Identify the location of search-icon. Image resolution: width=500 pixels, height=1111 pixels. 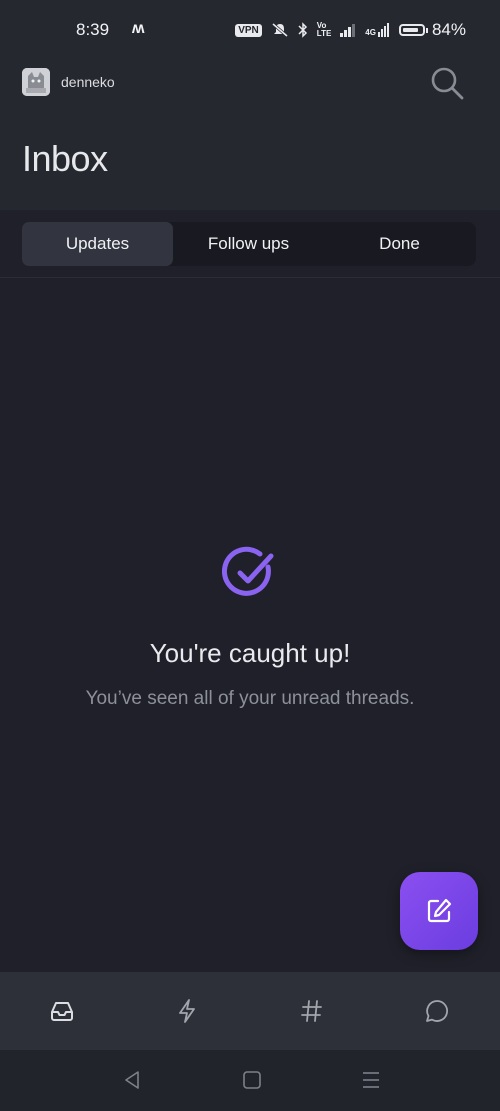
(447, 83).